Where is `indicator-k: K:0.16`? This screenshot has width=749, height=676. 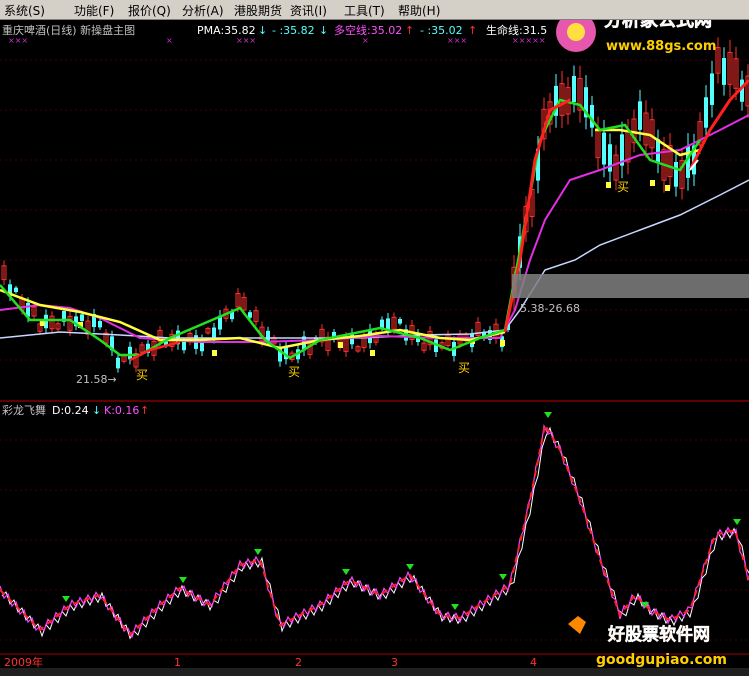 indicator-k: K:0.16 is located at coordinates (121, 410).